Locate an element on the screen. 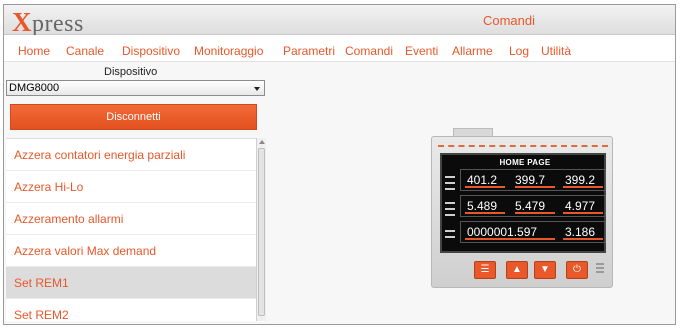  nav-item-monitoraggio: Monitoraggio is located at coordinates (228, 51).